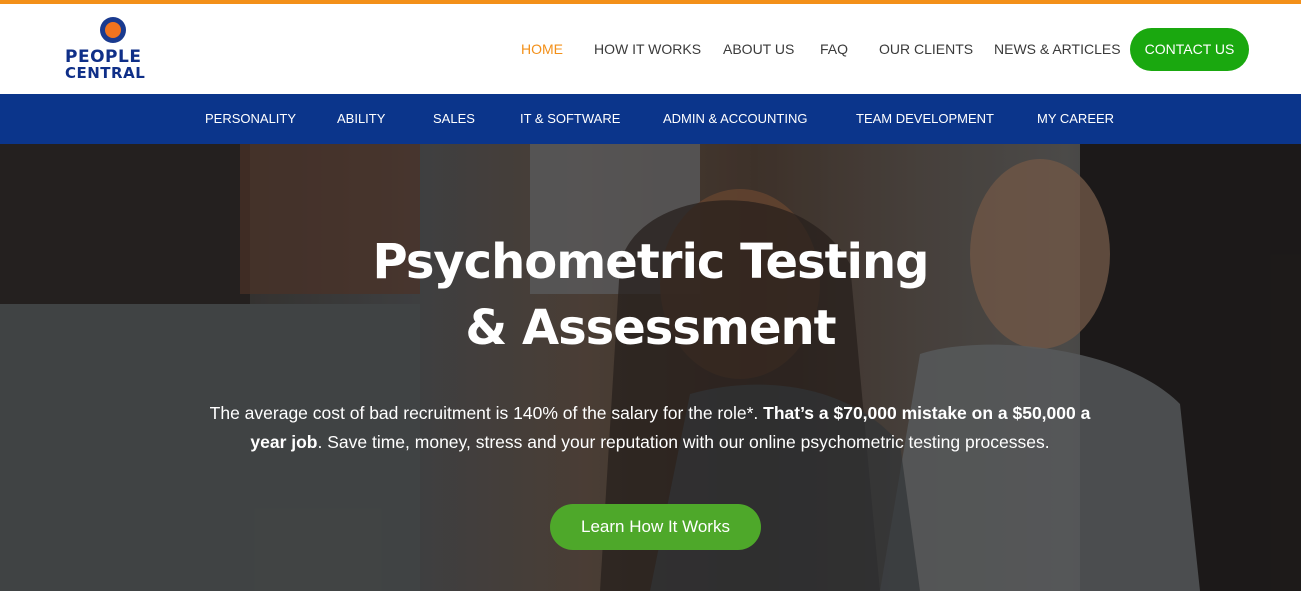 This screenshot has height=591, width=1301. What do you see at coordinates (925, 118) in the screenshot?
I see `category-team-development: TEAM DEVELOPMENT` at bounding box center [925, 118].